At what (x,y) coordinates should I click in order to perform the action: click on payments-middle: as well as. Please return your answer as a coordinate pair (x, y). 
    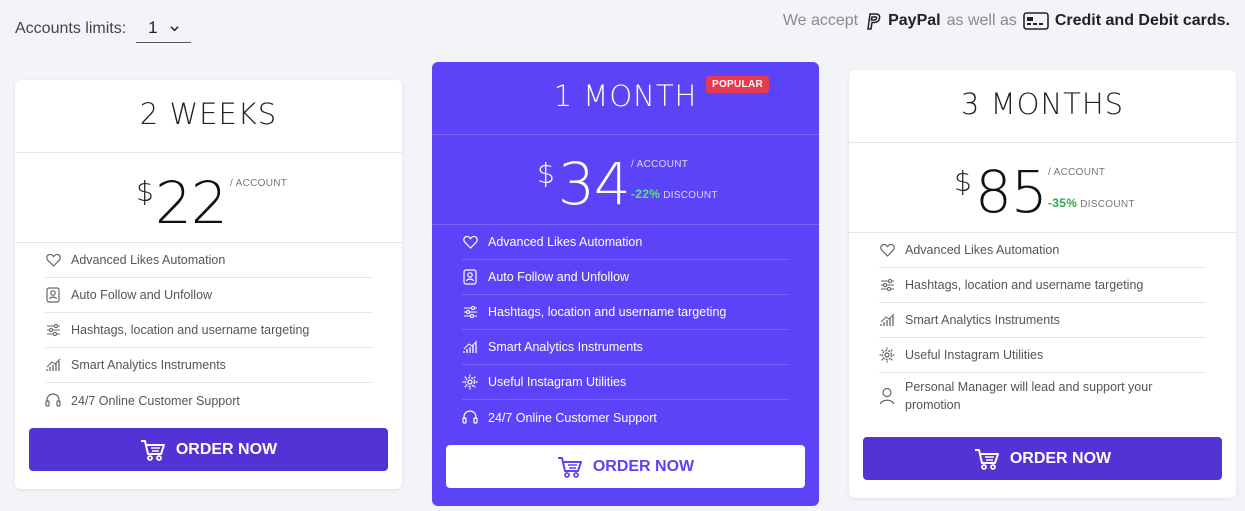
    Looking at the image, I should click on (981, 20).